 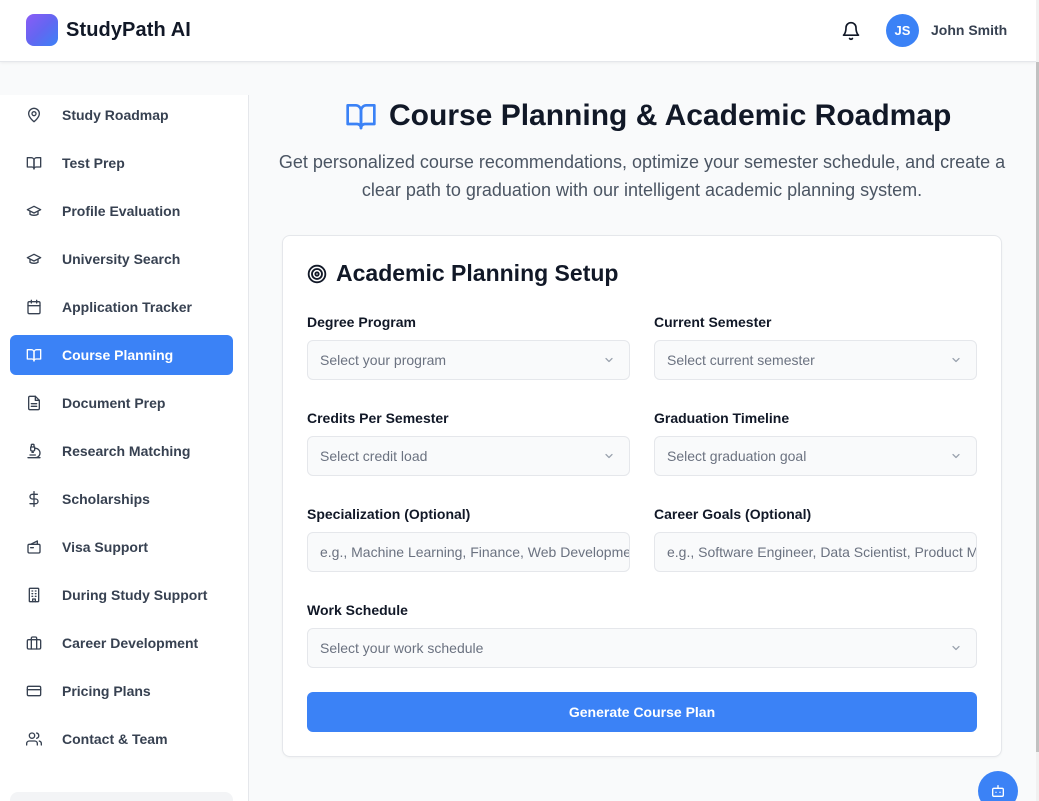 I want to click on calendar-icon, so click(x=34, y=307).